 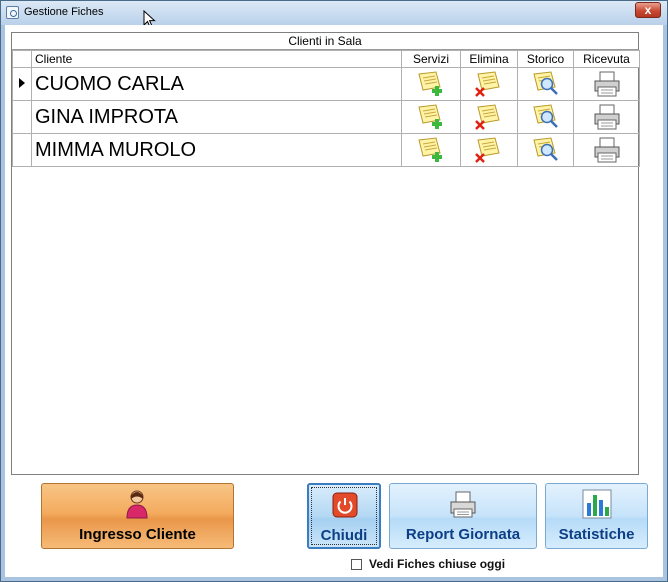 What do you see at coordinates (648, 10) in the screenshot?
I see `close-button: x` at bounding box center [648, 10].